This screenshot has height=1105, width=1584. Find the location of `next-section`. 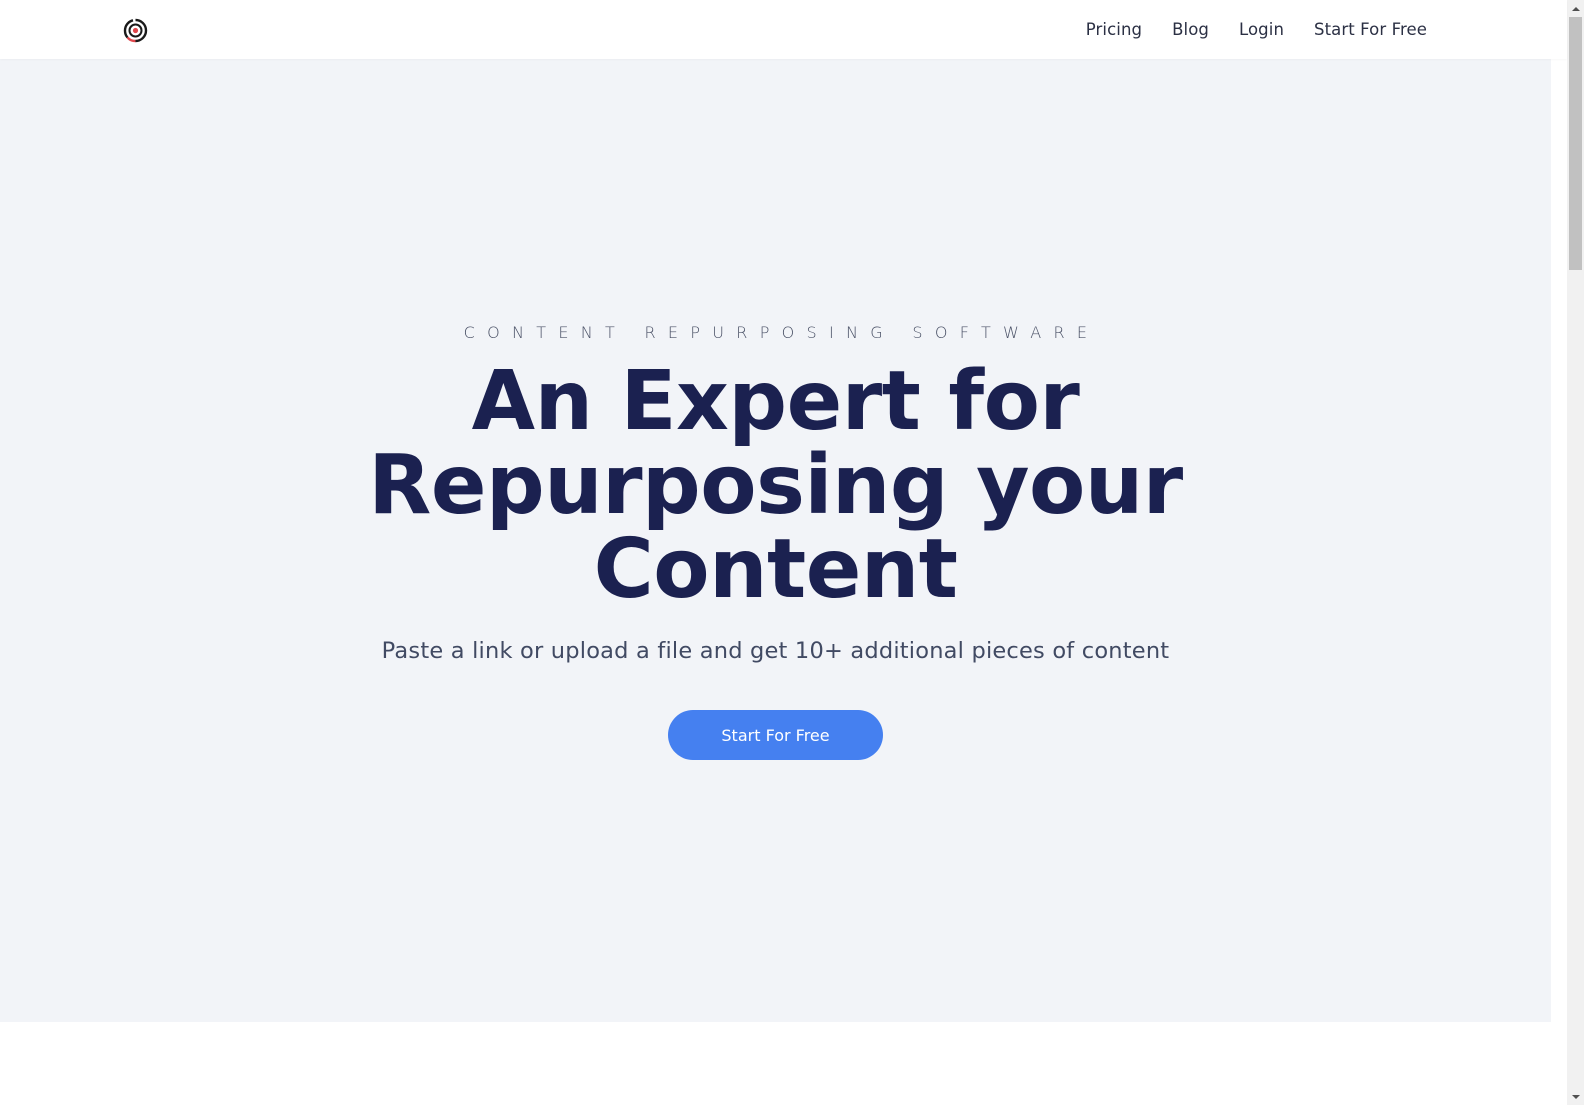

next-section is located at coordinates (775, 1063).